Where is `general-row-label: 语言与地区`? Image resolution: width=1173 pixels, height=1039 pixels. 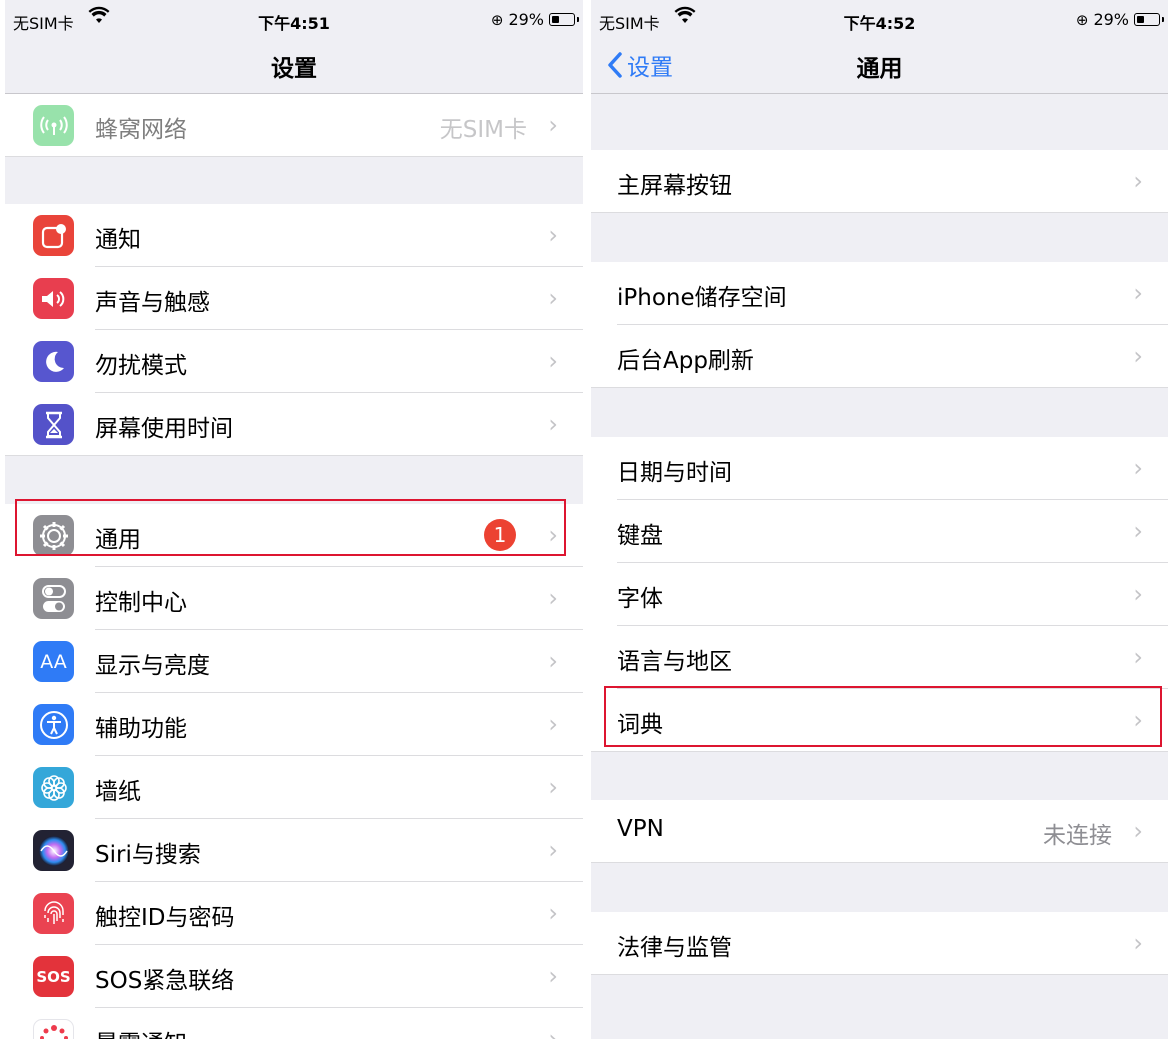 general-row-label: 语言与地区 is located at coordinates (674, 662).